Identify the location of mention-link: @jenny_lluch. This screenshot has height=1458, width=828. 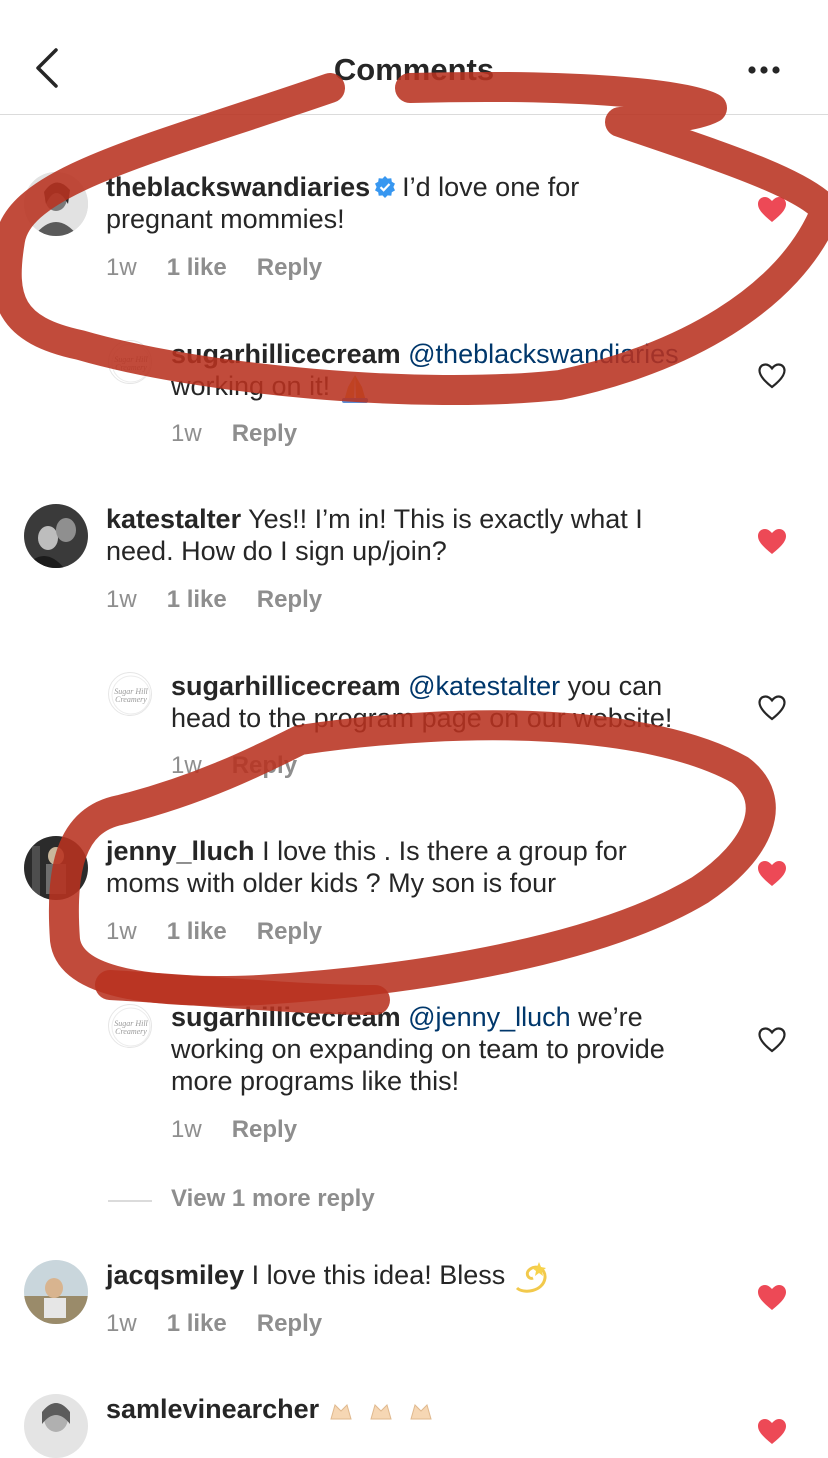
(489, 1017).